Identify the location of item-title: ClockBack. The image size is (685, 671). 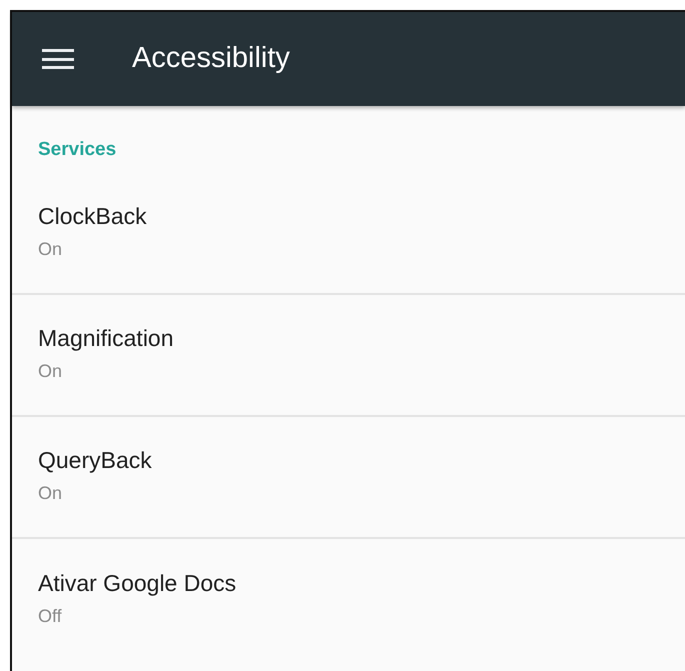
(93, 216).